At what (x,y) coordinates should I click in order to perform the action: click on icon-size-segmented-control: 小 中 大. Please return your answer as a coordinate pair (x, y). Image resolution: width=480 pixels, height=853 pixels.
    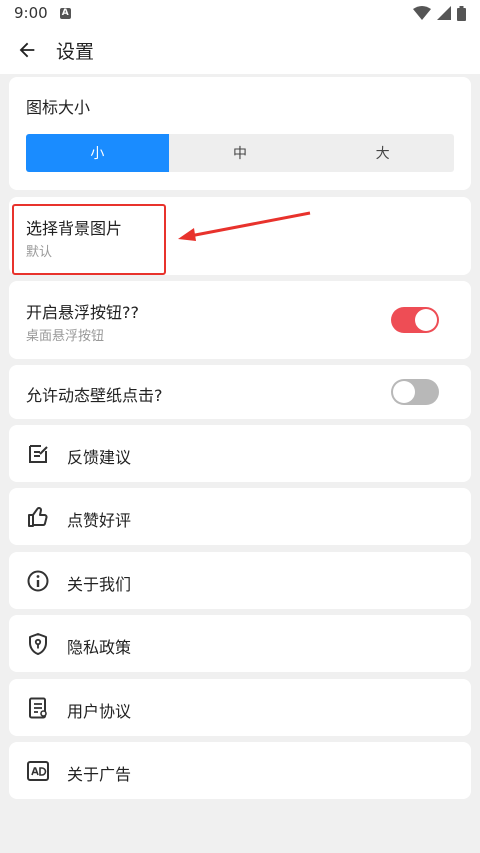
    Looking at the image, I should click on (240, 153).